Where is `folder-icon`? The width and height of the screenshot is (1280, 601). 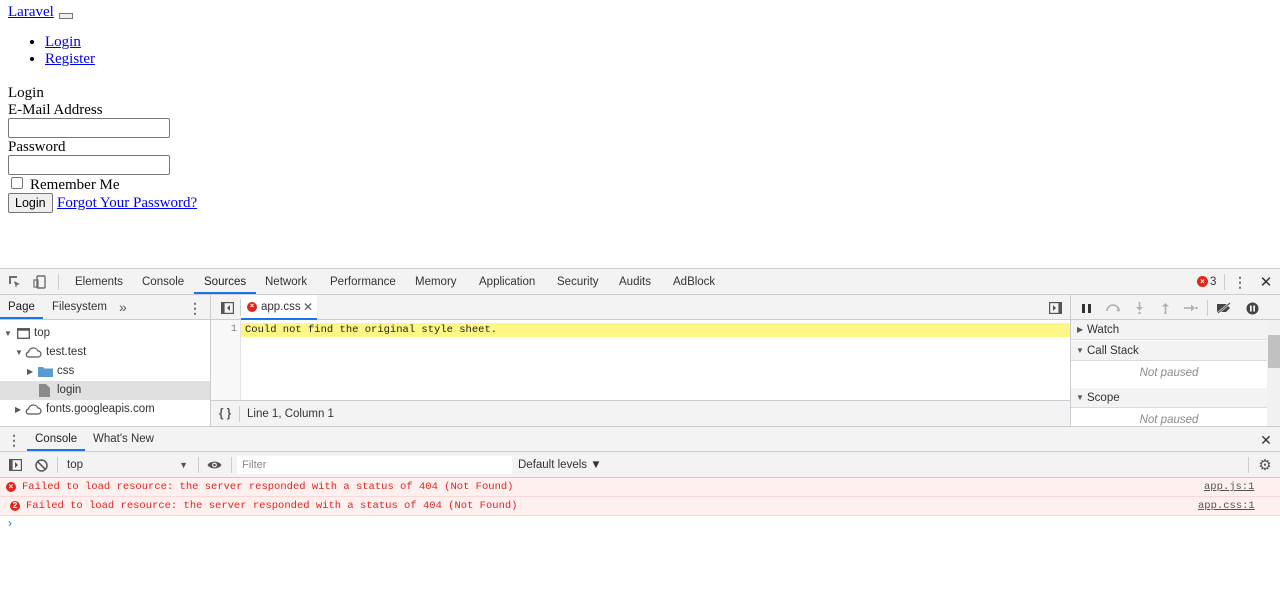 folder-icon is located at coordinates (45, 372).